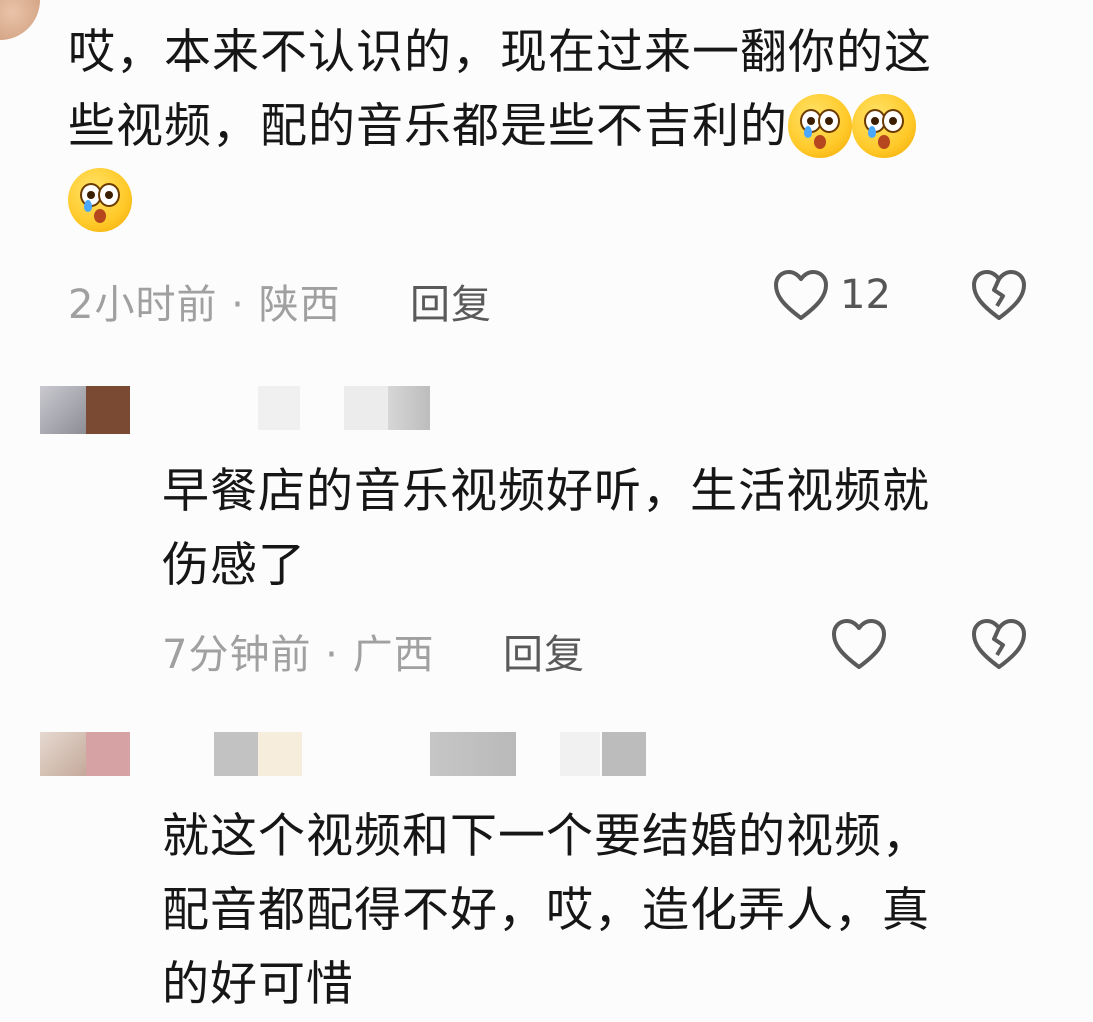 The height and width of the screenshot is (1022, 1093). Describe the element at coordinates (143, 305) in the screenshot. I see `timestamp: 2小时前` at that location.